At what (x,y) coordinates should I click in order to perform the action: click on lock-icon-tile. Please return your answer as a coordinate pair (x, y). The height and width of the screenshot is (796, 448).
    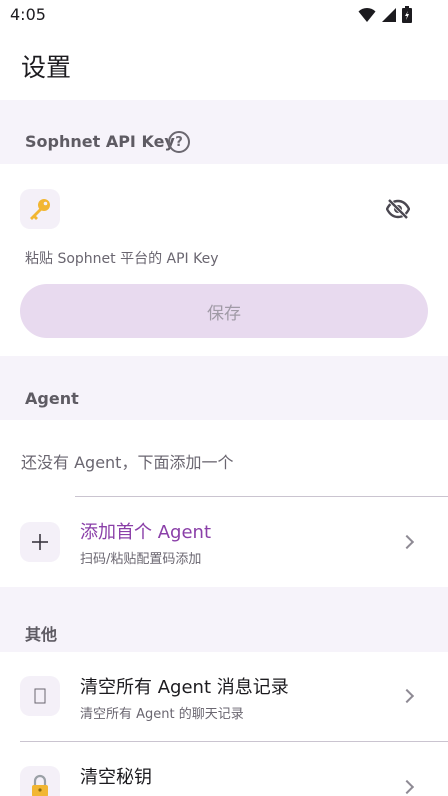
    Looking at the image, I should click on (40, 781).